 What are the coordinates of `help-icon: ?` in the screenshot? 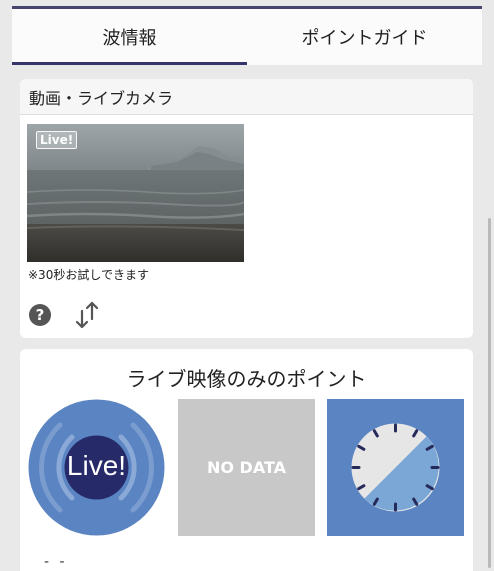 It's located at (40, 317).